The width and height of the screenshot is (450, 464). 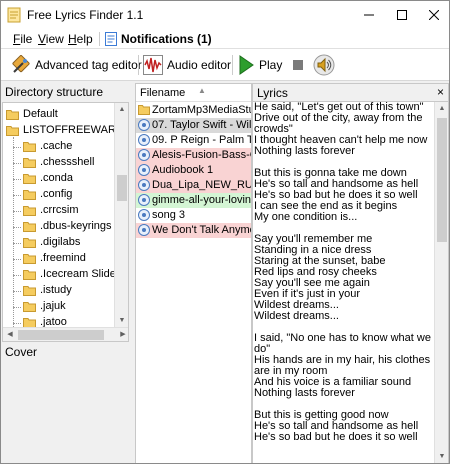 I want to click on directory-tree-horizontal-scrollbar: ◀ ▶, so click(x=65, y=334).